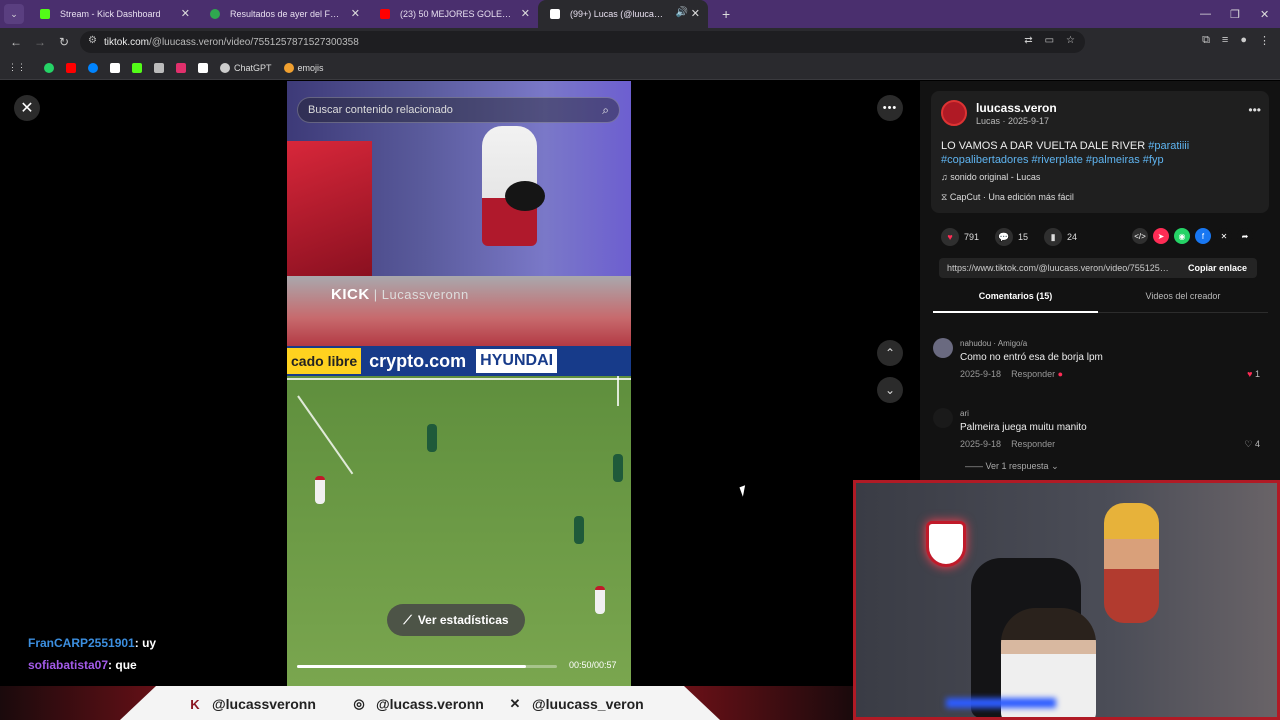  I want to click on youtube-favicon-icon, so click(385, 14).